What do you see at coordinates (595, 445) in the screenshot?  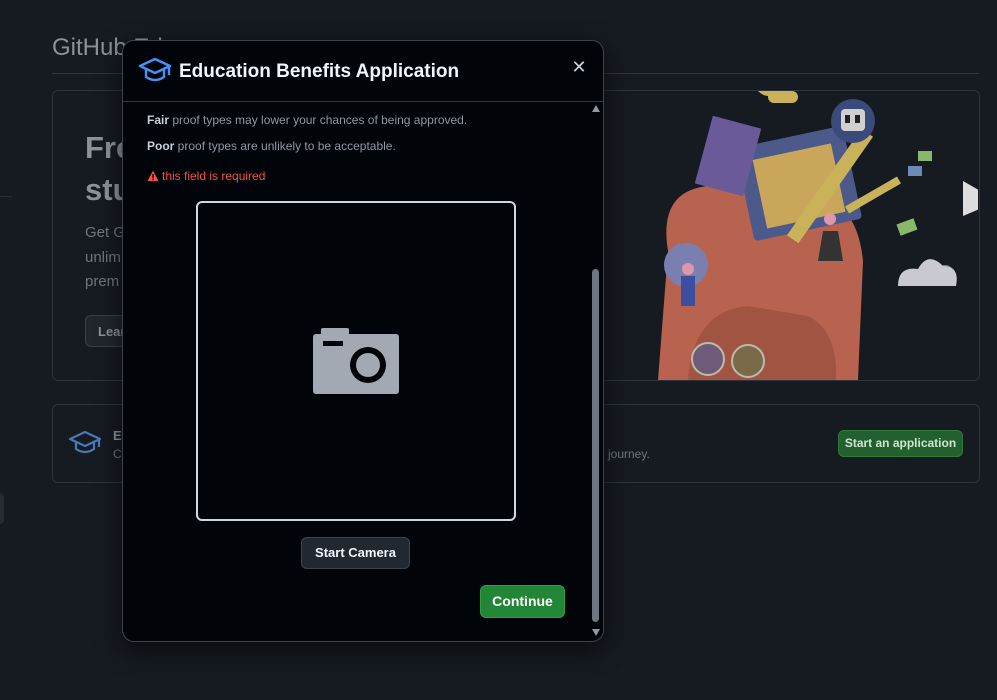 I see `scrollbar-thumb` at bounding box center [595, 445].